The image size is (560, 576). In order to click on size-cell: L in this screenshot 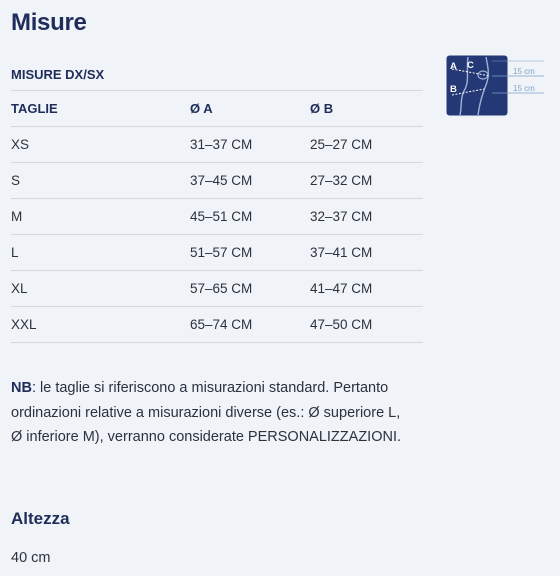, I will do `click(100, 252)`.